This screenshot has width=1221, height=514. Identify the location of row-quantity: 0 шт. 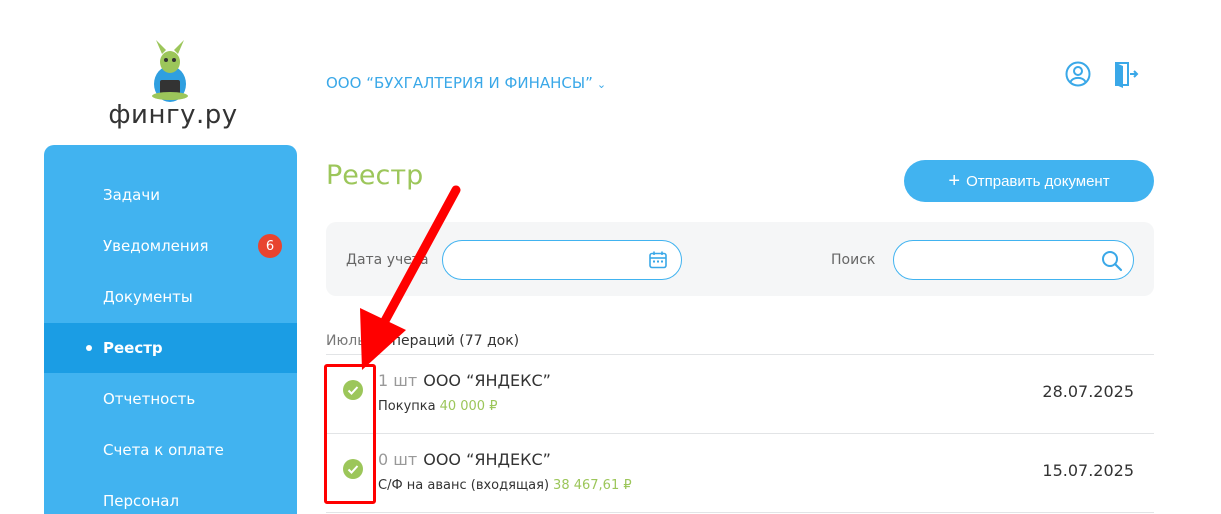
(398, 459).